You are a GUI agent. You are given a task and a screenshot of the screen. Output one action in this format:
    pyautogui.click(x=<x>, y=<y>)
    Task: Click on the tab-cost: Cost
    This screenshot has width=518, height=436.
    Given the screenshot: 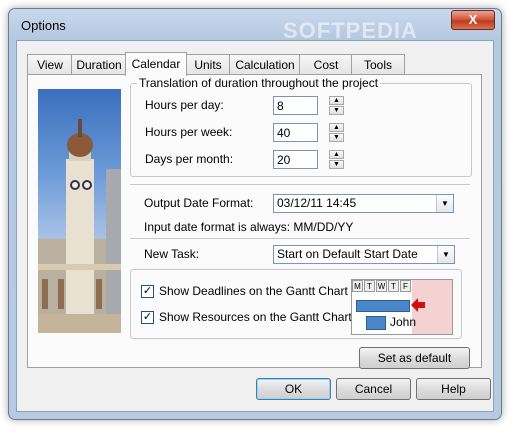 What is the action you would take?
    pyautogui.click(x=326, y=64)
    